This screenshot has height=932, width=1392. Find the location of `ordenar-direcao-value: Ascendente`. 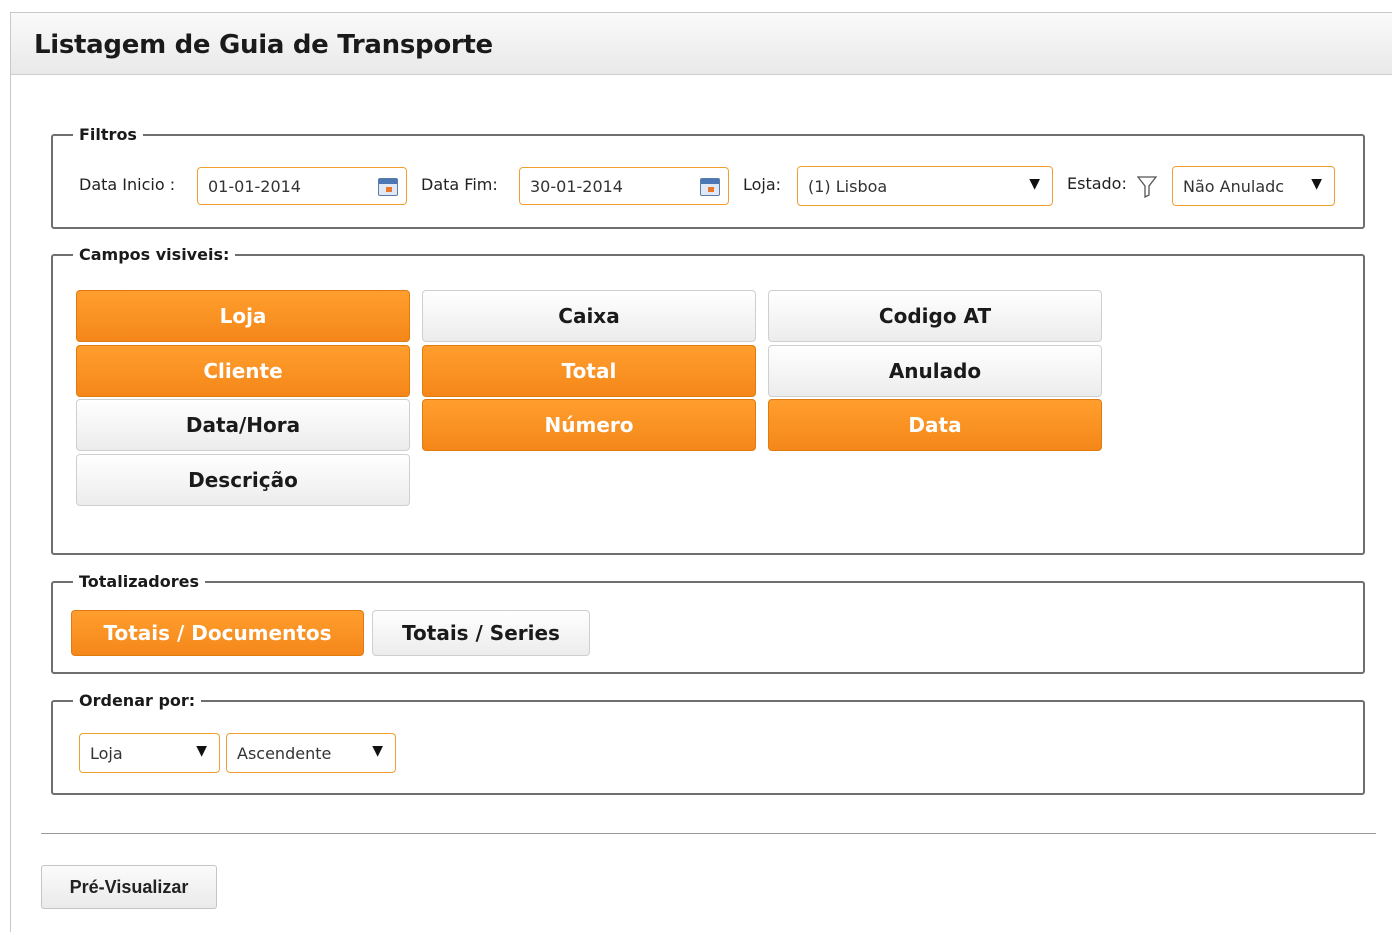

ordenar-direcao-value: Ascendente is located at coordinates (284, 753).